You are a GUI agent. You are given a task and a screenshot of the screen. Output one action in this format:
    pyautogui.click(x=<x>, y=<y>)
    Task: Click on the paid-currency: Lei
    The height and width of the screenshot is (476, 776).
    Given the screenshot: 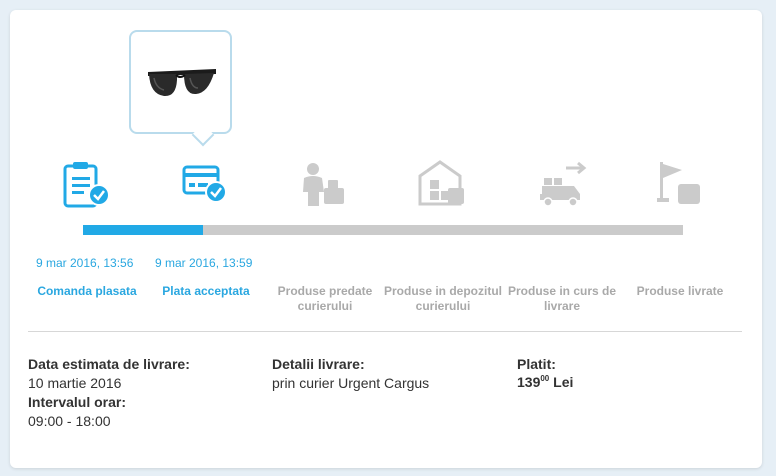 What is the action you would take?
    pyautogui.click(x=563, y=382)
    